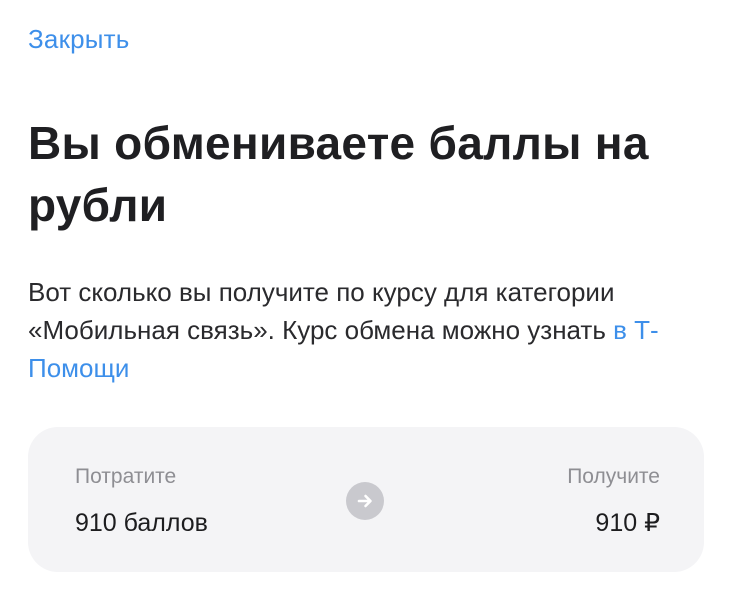 The width and height of the screenshot is (733, 612). Describe the element at coordinates (627, 523) in the screenshot. I see `receive-amount: 910 ₽` at that location.